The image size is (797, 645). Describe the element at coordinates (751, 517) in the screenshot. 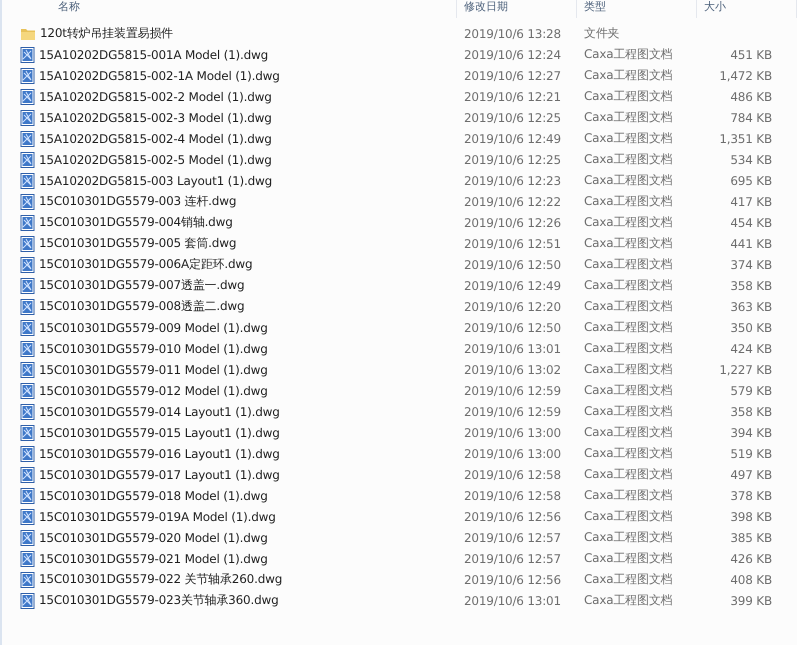

I see `file-size: 398 KB` at that location.